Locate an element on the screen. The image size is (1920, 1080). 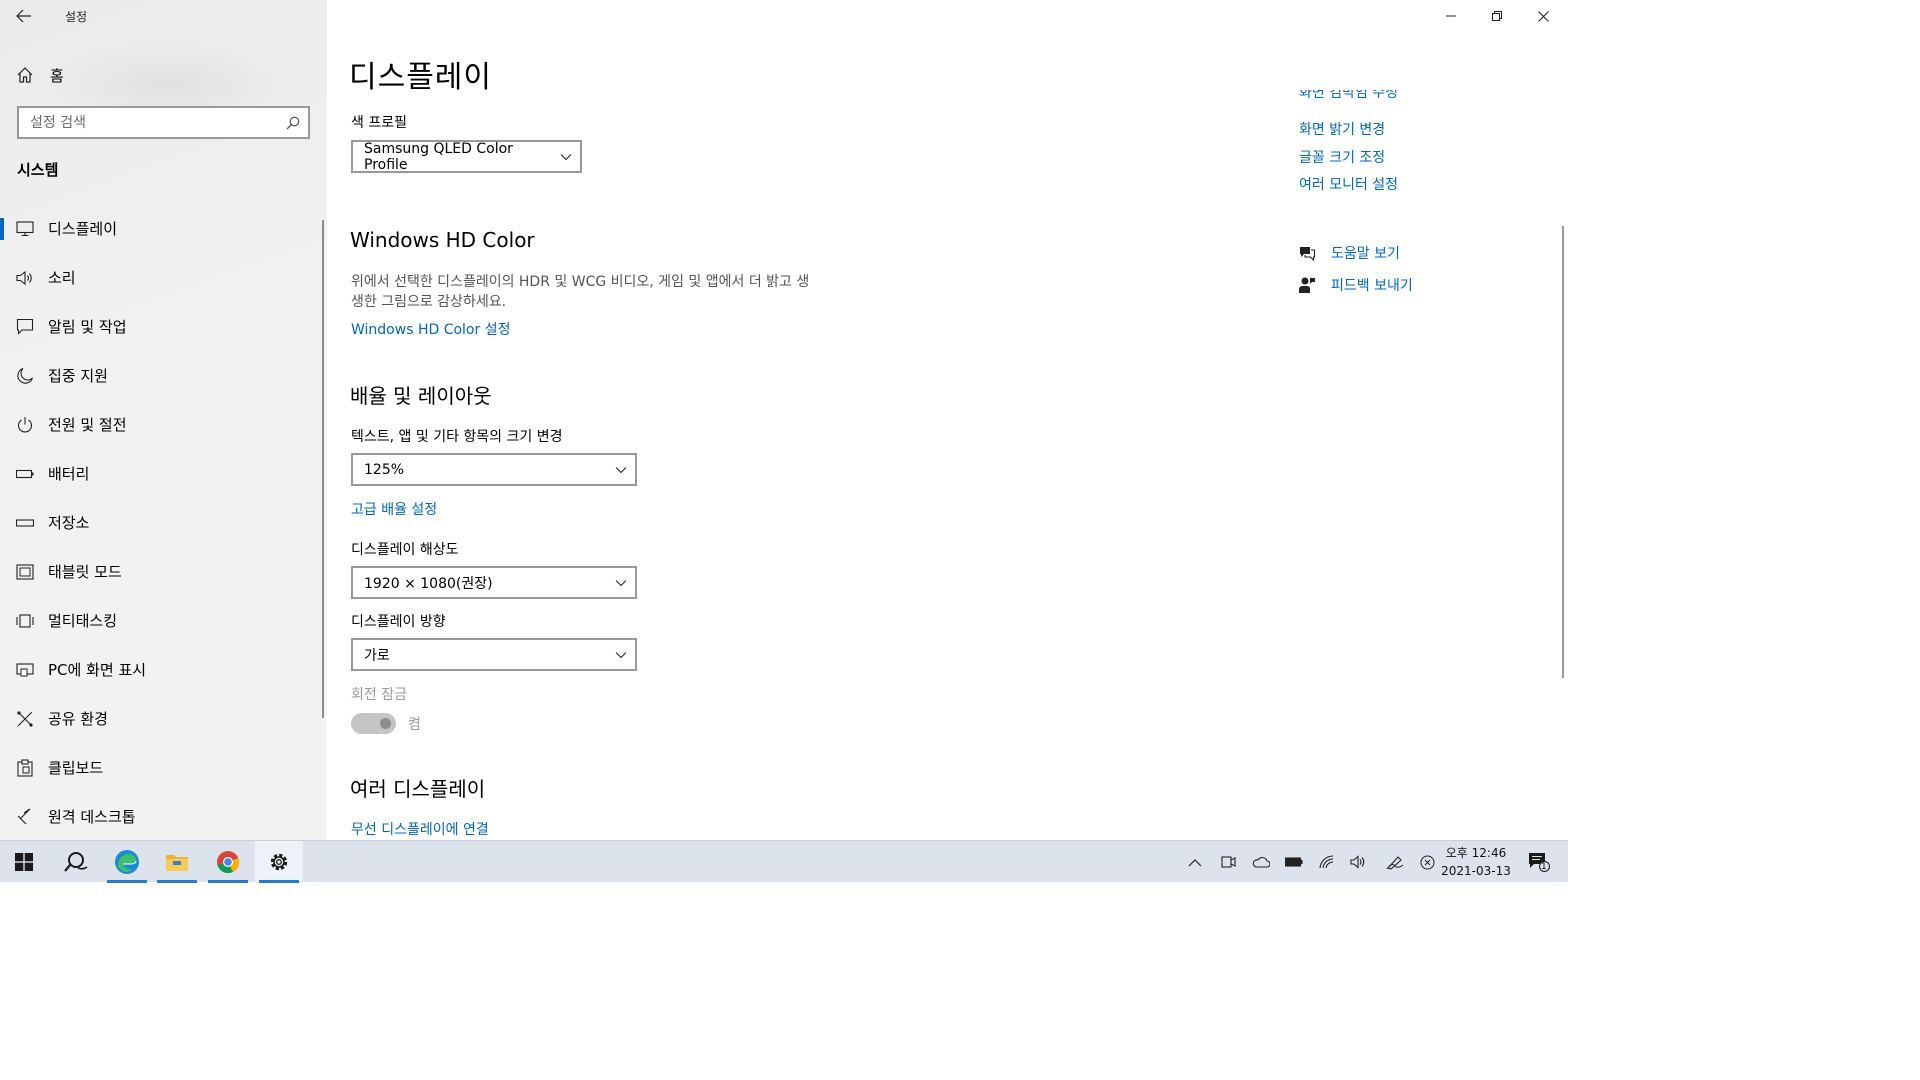
chevron-up-icon is located at coordinates (1195, 862).